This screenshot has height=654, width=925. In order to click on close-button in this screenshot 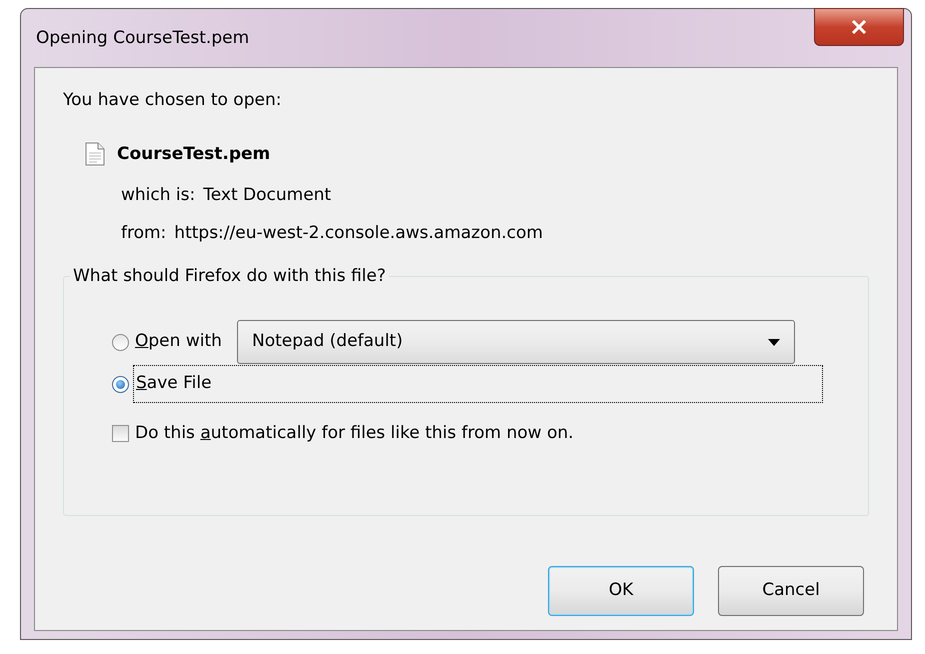, I will do `click(859, 27)`.